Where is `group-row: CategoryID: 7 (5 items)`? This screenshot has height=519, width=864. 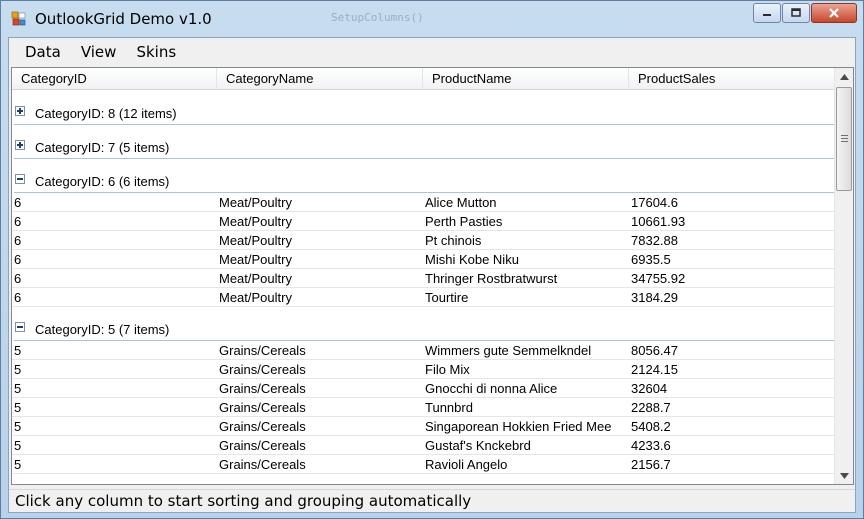
group-row: CategoryID: 7 (5 items) is located at coordinates (423, 142).